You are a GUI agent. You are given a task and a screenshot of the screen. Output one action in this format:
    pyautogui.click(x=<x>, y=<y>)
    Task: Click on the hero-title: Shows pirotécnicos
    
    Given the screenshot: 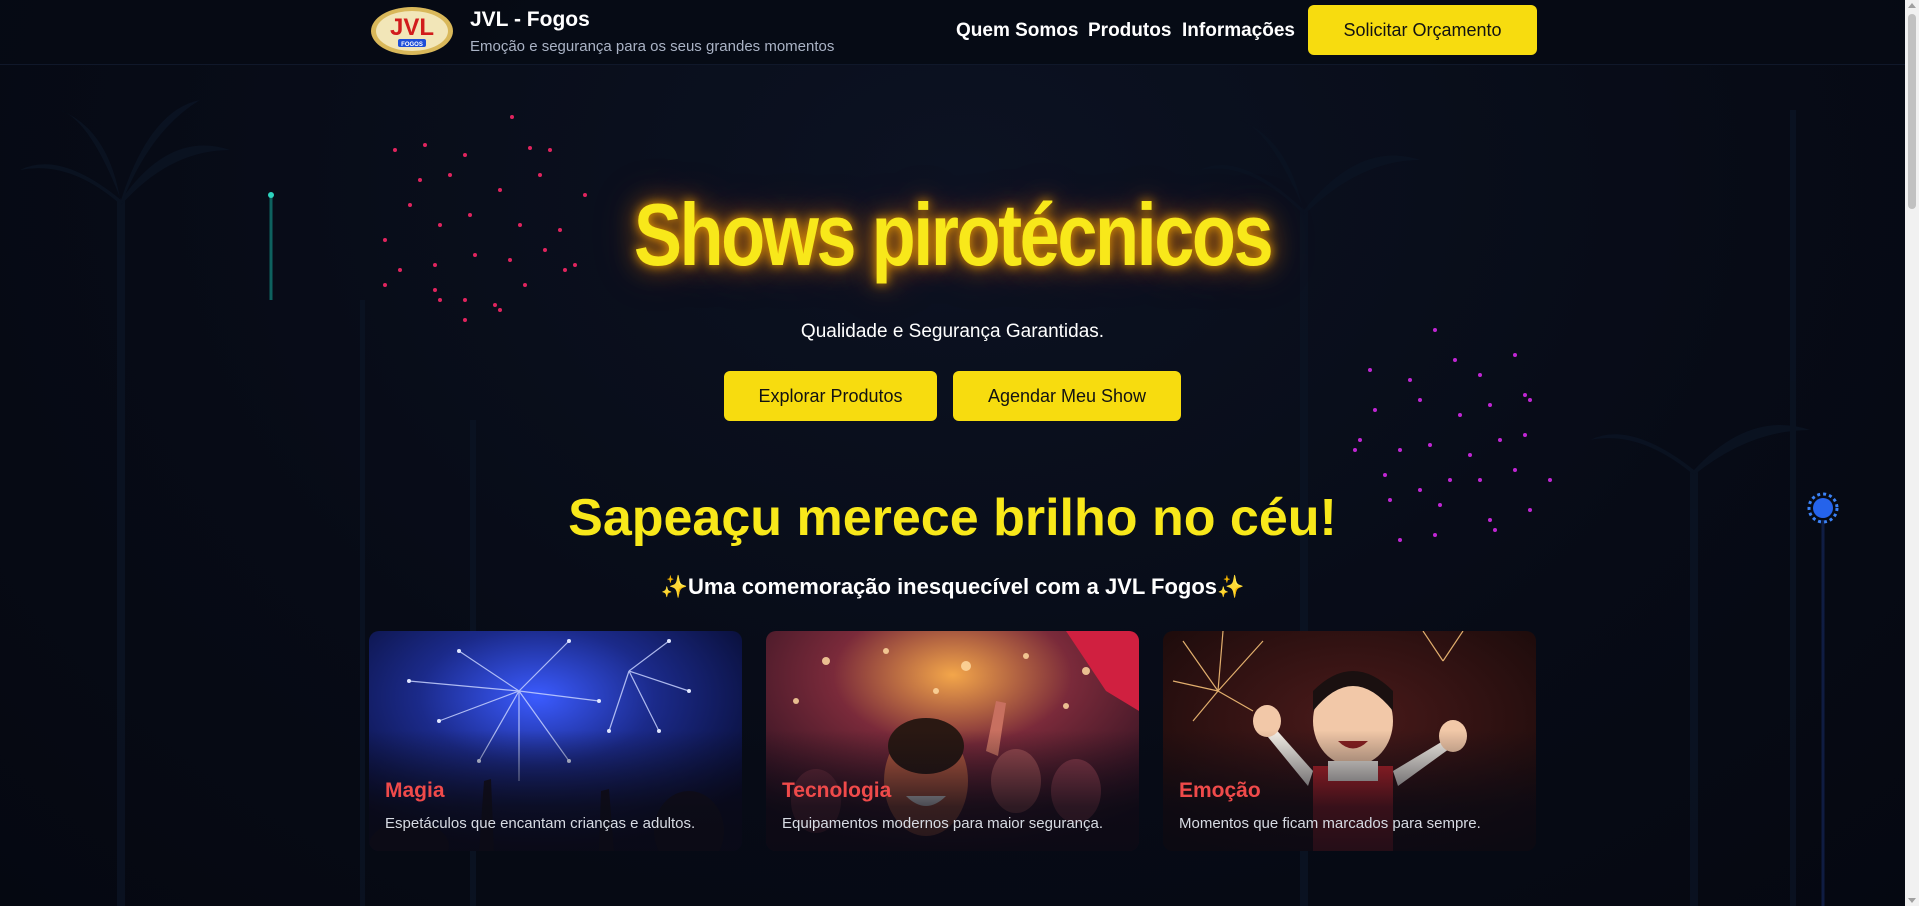 What is the action you would take?
    pyautogui.click(x=953, y=234)
    